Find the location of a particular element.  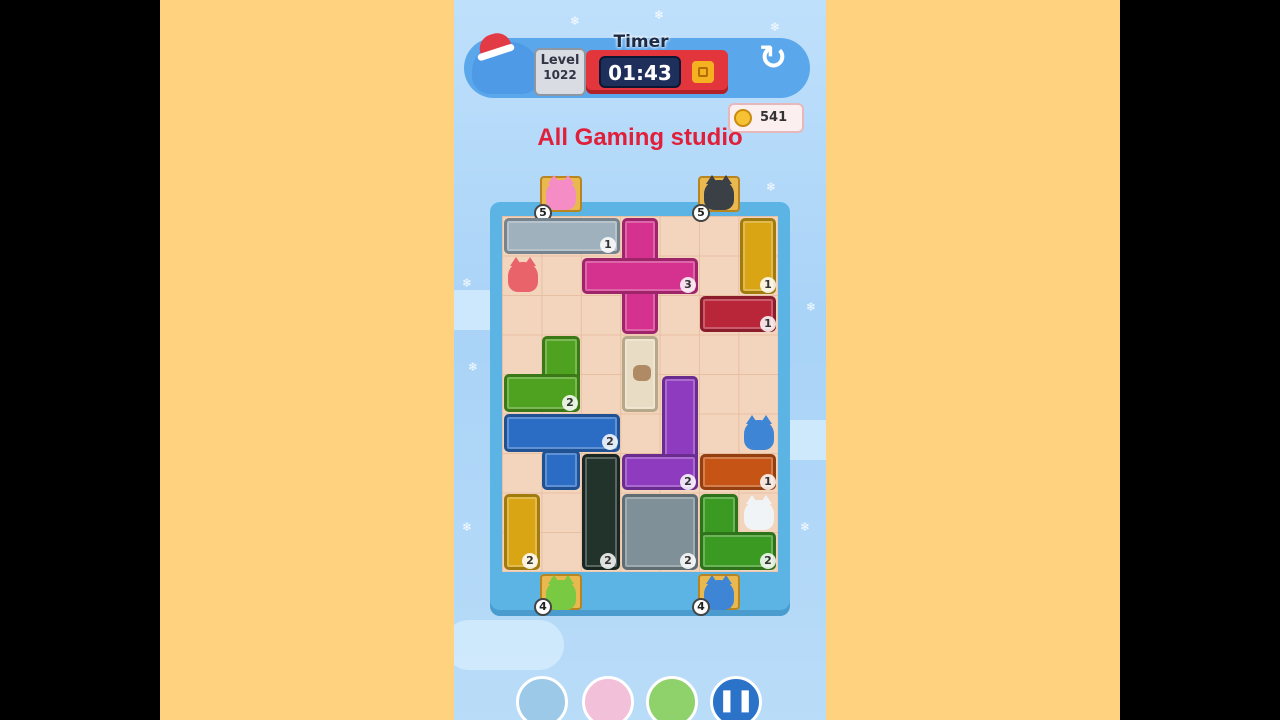

obstacle-tile is located at coordinates (640, 374).